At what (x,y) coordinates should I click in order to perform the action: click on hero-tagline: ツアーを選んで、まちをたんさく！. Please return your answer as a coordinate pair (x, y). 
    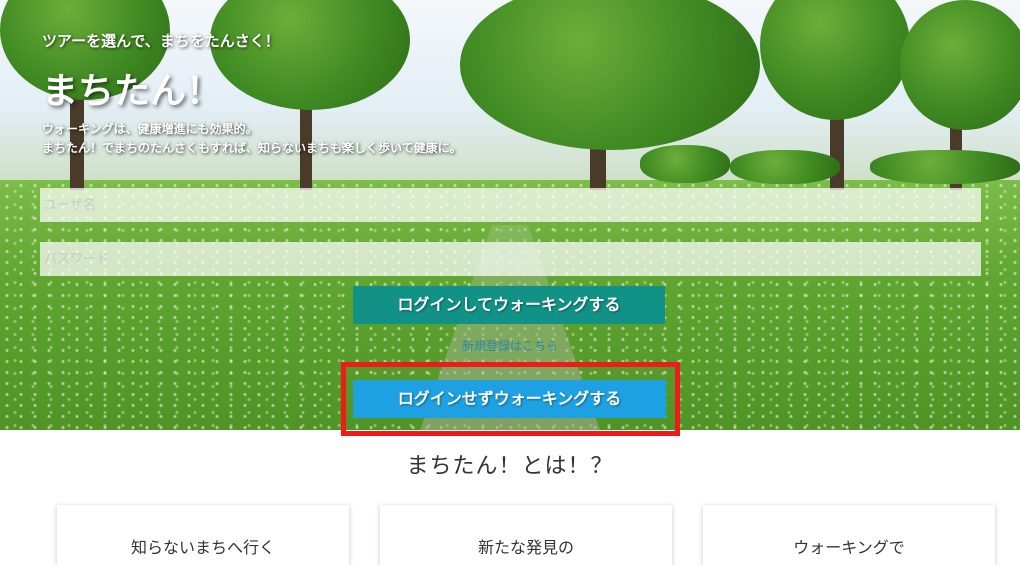
    Looking at the image, I should click on (161, 41).